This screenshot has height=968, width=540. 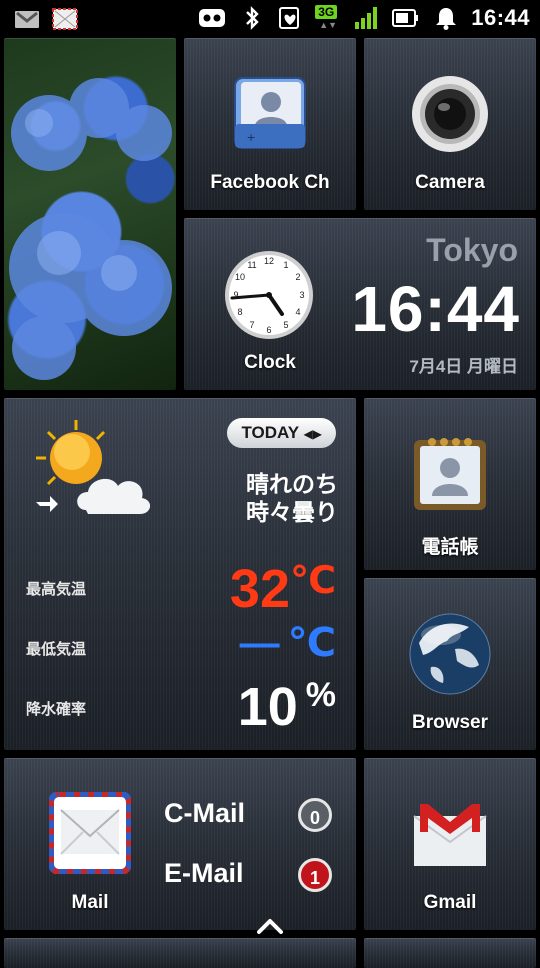 I want to click on email-count-badge: 1, so click(x=315, y=875).